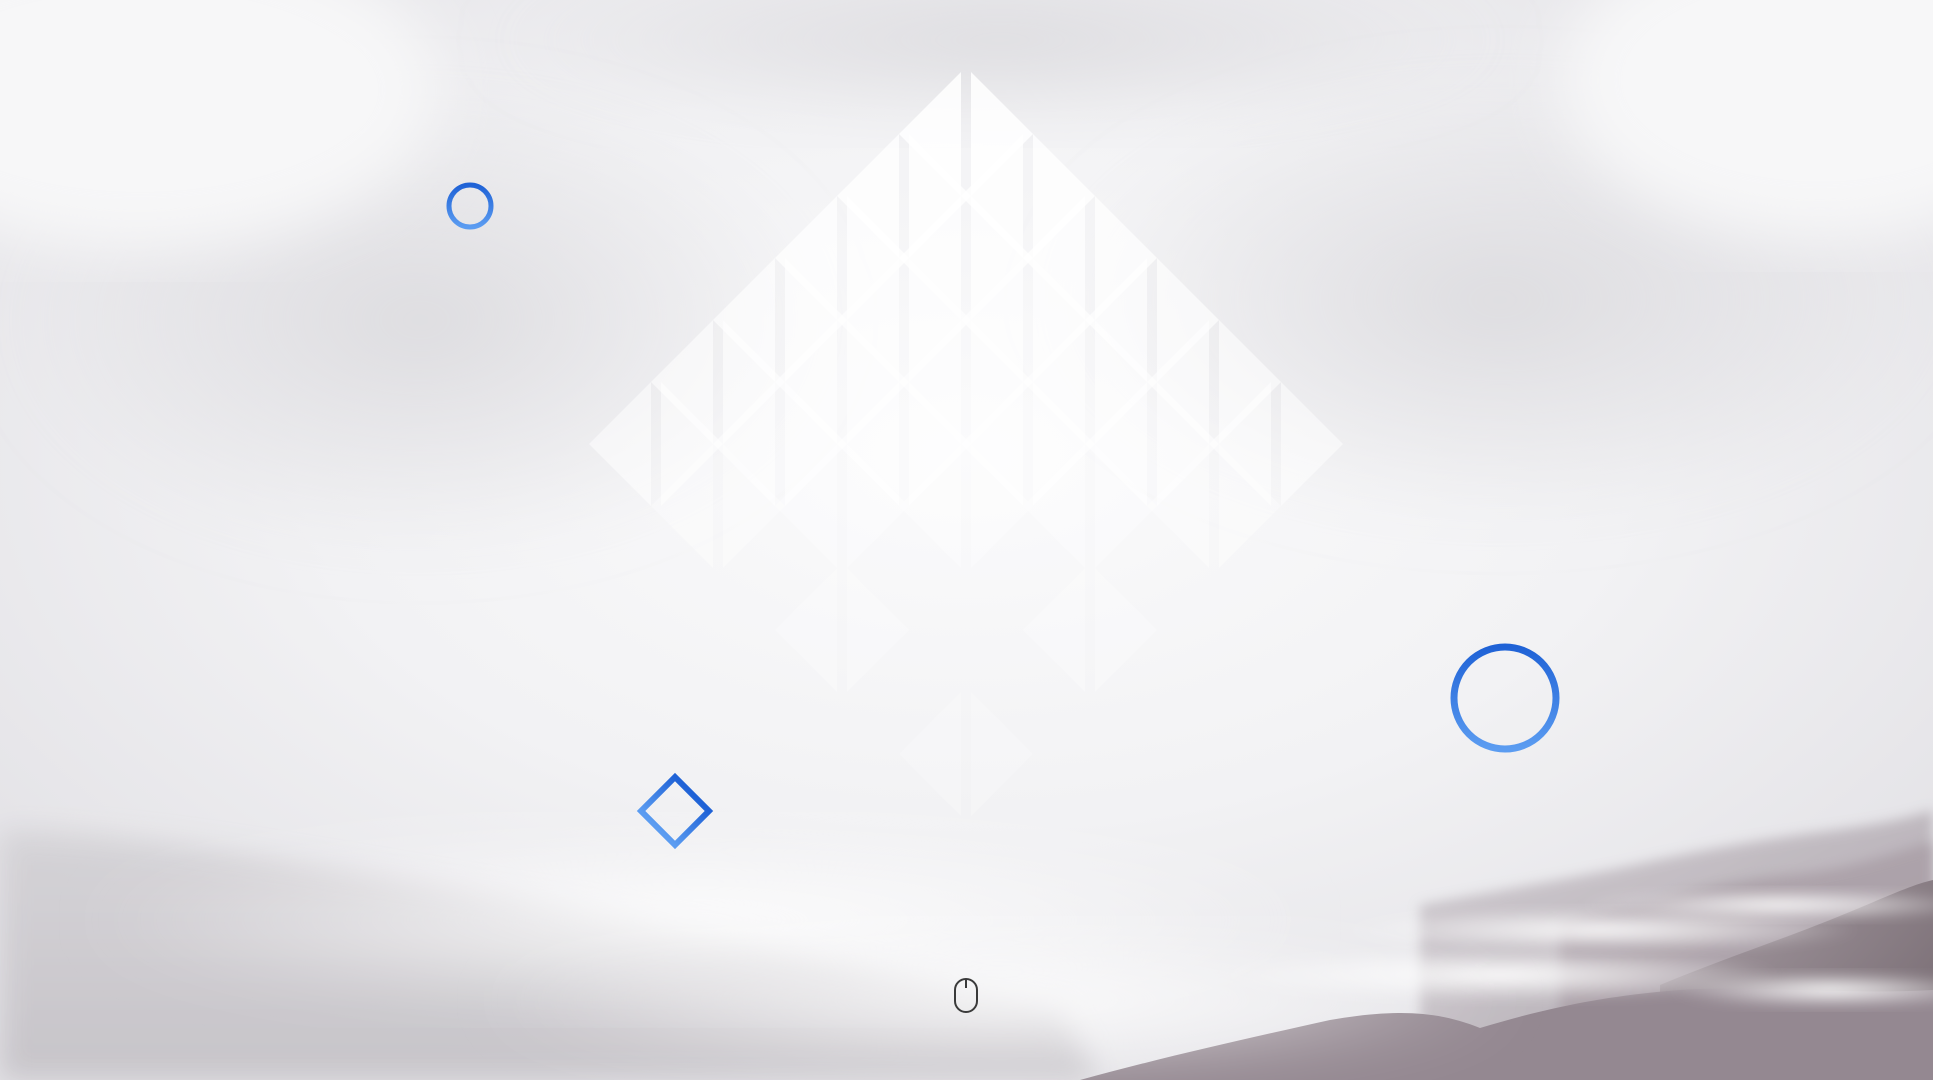  I want to click on mouse-icon, so click(966, 995).